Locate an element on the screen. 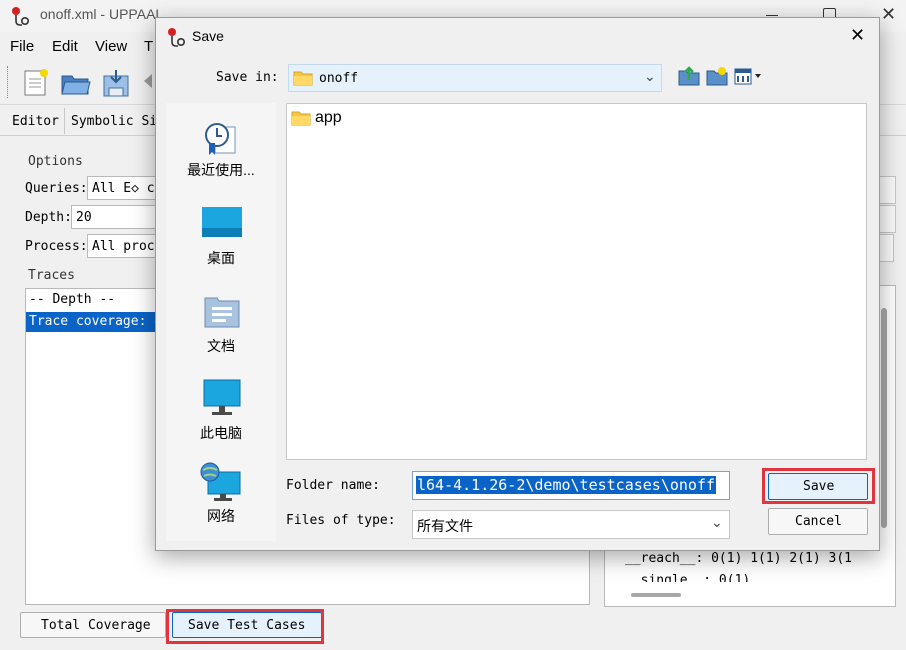 The height and width of the screenshot is (650, 906). view-menu-icon is located at coordinates (749, 76).